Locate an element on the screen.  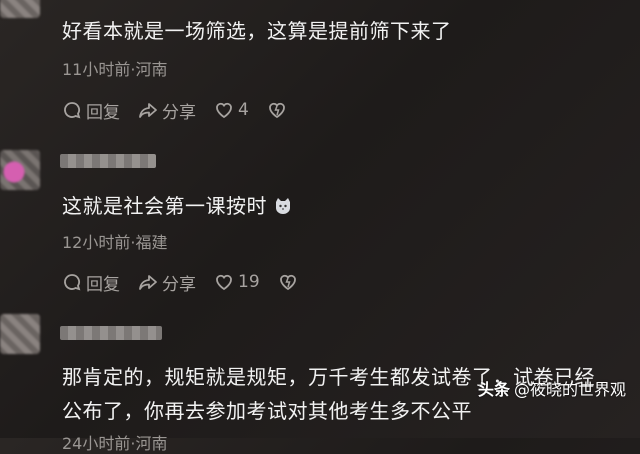
watermark-brand: 头条 is located at coordinates (494, 389).